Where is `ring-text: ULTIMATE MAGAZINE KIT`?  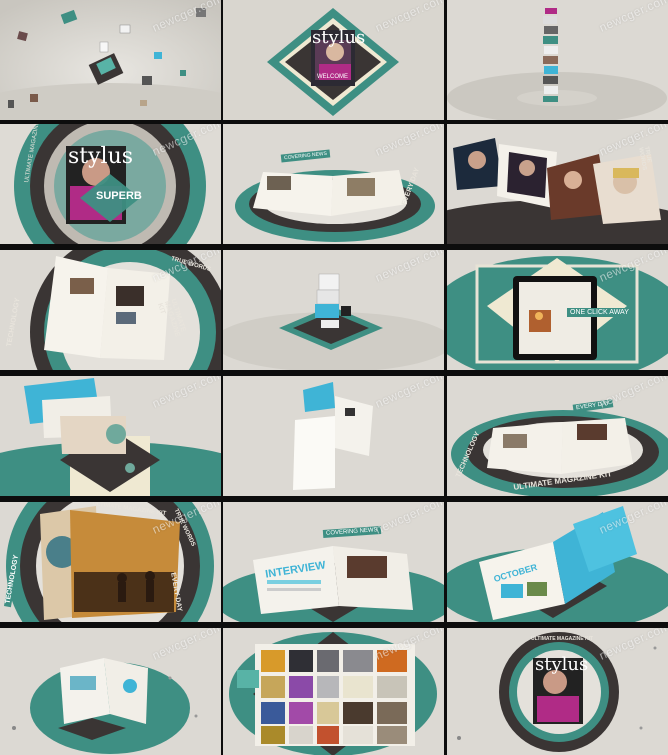
ring-text: ULTIMATE MAGAZINE KIT is located at coordinates (562, 639).